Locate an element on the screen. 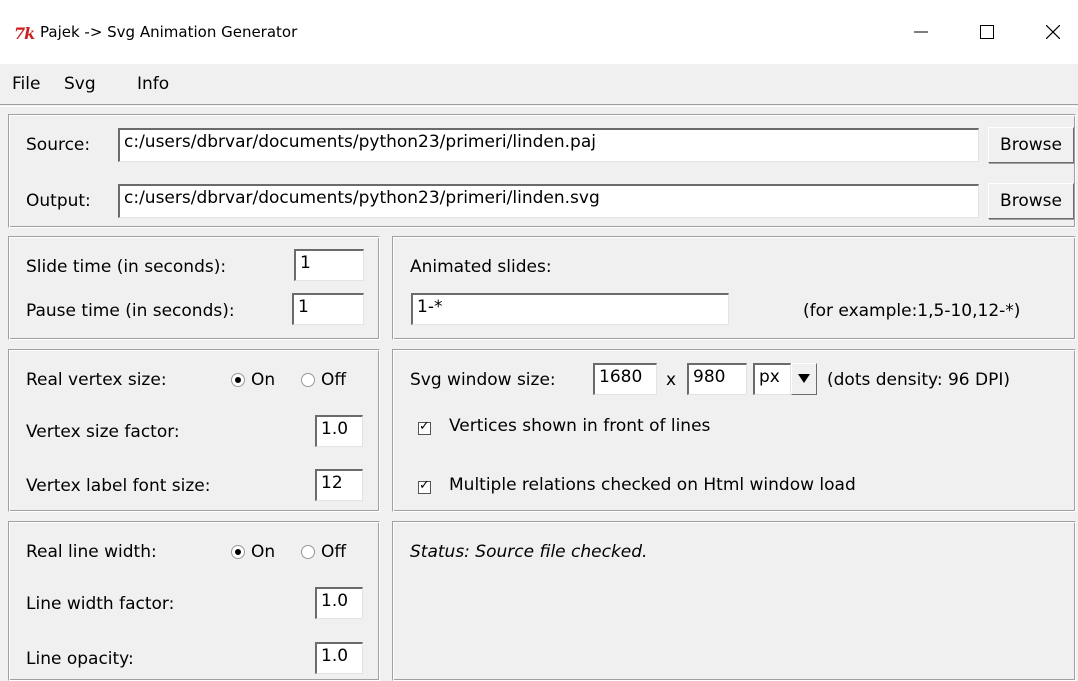 Image resolution: width=1078 pixels, height=681 pixels. source-browse-button: Browse is located at coordinates (1031, 145).